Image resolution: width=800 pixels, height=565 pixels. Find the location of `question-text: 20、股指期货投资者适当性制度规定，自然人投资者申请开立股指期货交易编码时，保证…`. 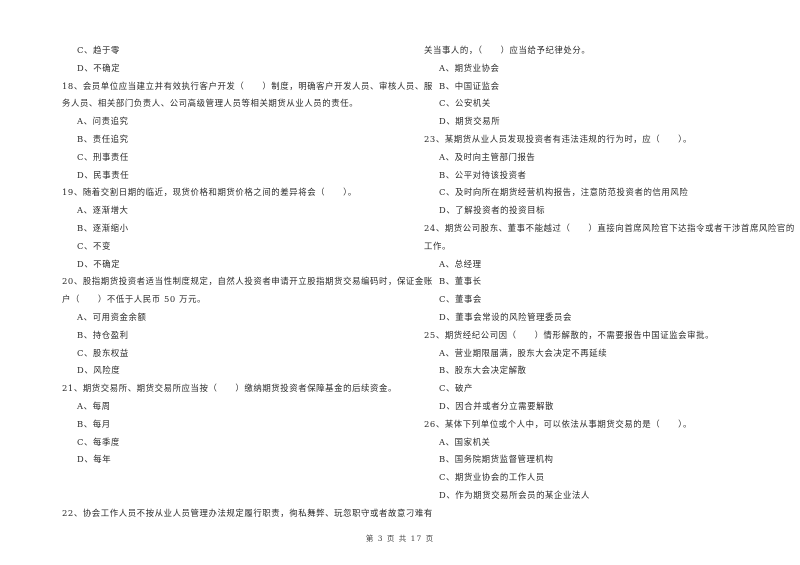

question-text: 20、股指期货投资者适当性制度规定，自然人投资者申请开立股指期货交易编码时，保证… is located at coordinates (247, 281).